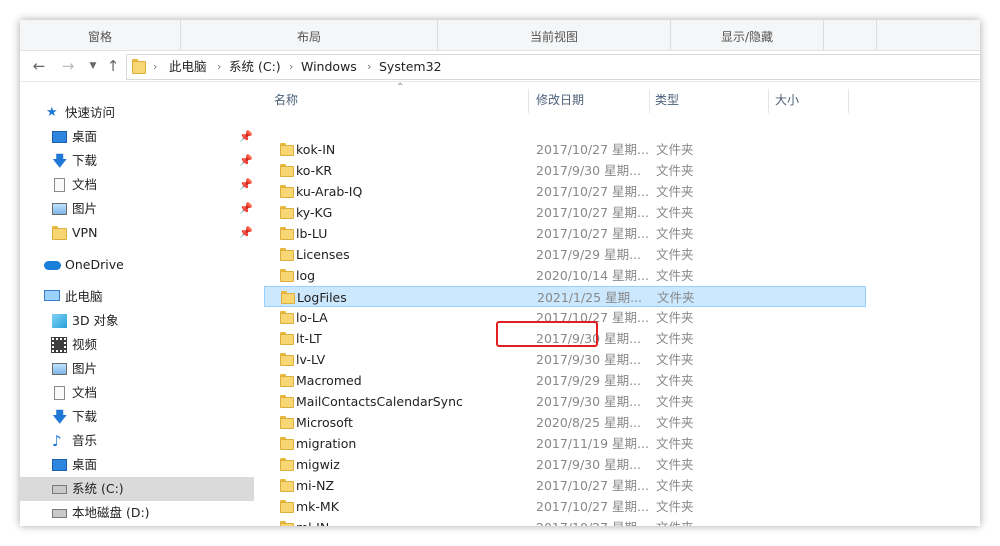  What do you see at coordinates (137, 233) in the screenshot?
I see `sidebar-item-vpn: VPN 📌` at bounding box center [137, 233].